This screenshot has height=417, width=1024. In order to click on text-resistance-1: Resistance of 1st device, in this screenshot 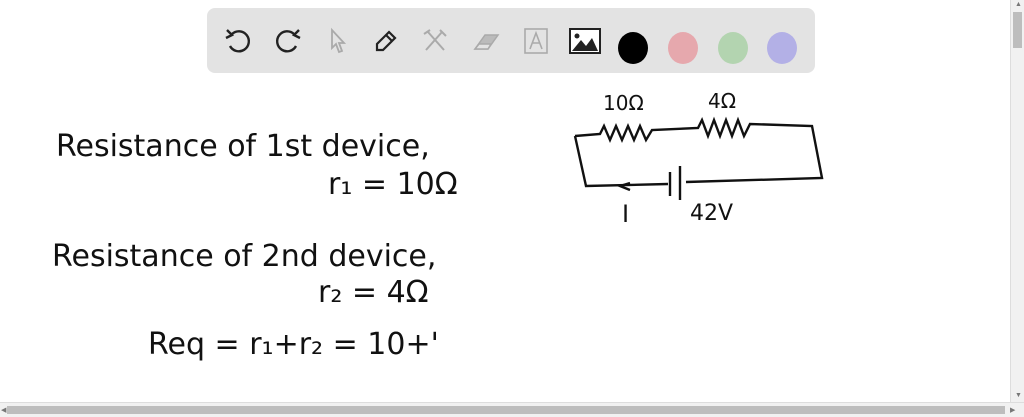, I will do `click(243, 146)`.